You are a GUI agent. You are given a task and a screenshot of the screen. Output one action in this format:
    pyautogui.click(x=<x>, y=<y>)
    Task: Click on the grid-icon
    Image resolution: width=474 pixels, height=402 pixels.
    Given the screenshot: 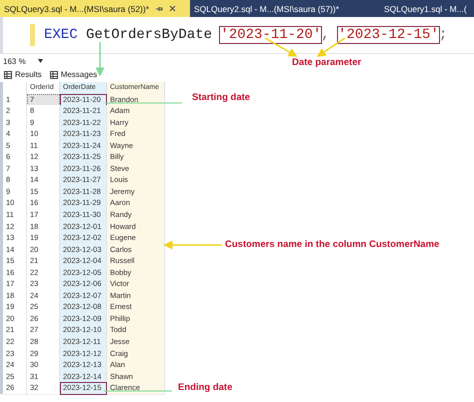 What is the action you would take?
    pyautogui.click(x=8, y=74)
    